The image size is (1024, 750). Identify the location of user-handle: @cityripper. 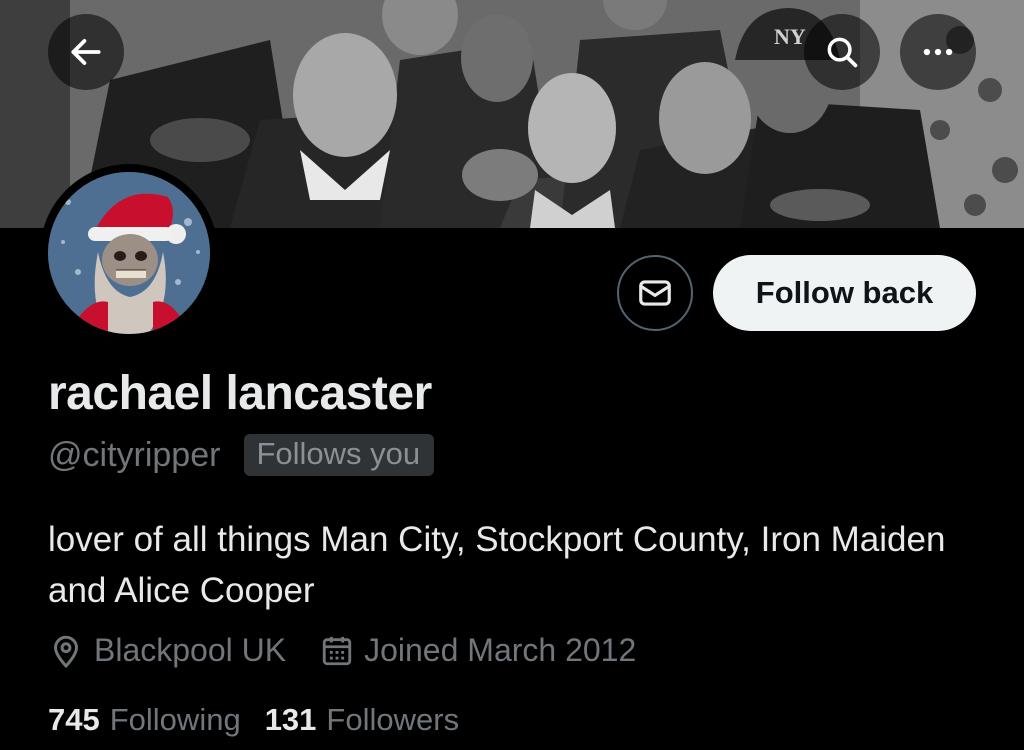
(134, 454).